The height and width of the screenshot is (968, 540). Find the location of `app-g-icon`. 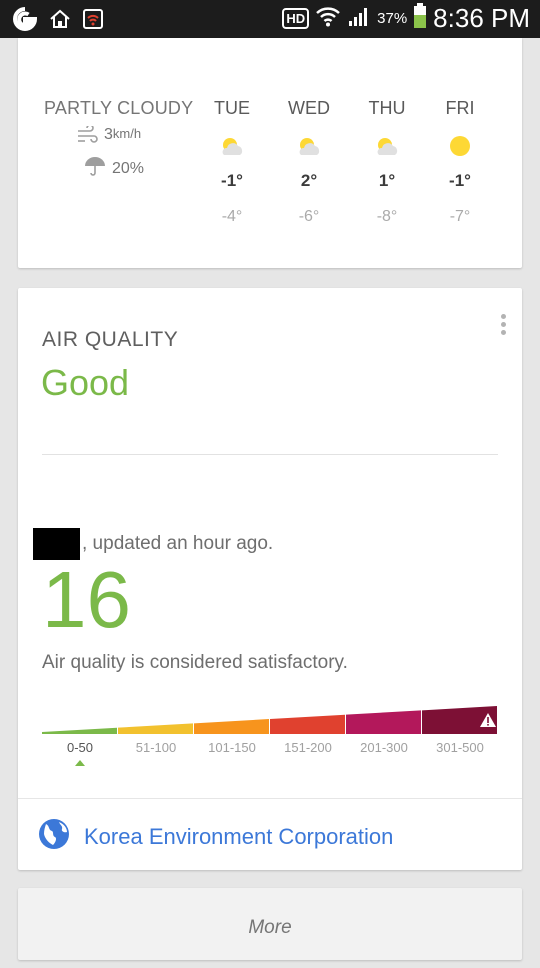

app-g-icon is located at coordinates (25, 21).